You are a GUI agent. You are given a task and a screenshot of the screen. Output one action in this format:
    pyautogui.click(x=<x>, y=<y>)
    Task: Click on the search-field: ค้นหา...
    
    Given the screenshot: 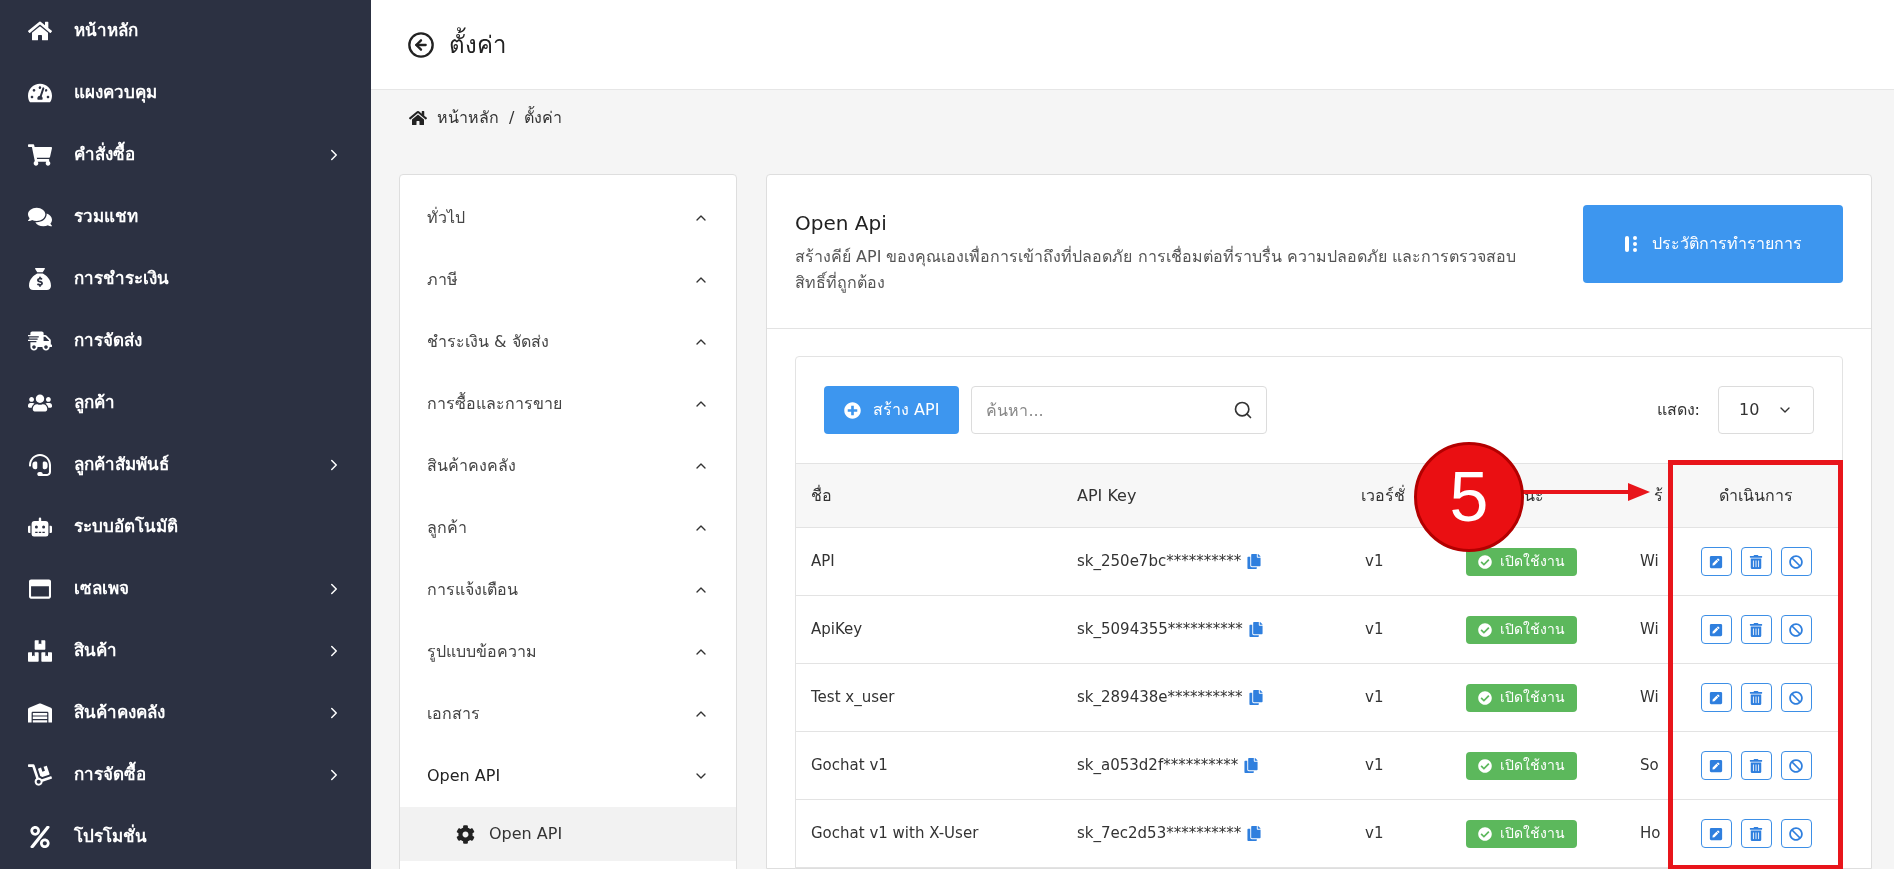 What is the action you would take?
    pyautogui.click(x=1119, y=410)
    